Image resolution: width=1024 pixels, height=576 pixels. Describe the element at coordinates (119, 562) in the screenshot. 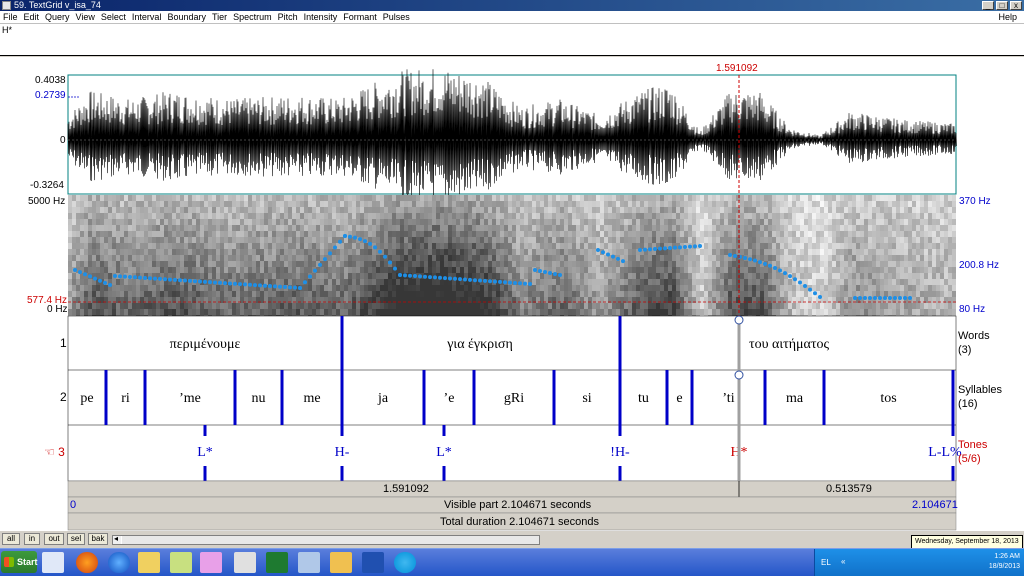

I see `ie-icon` at that location.